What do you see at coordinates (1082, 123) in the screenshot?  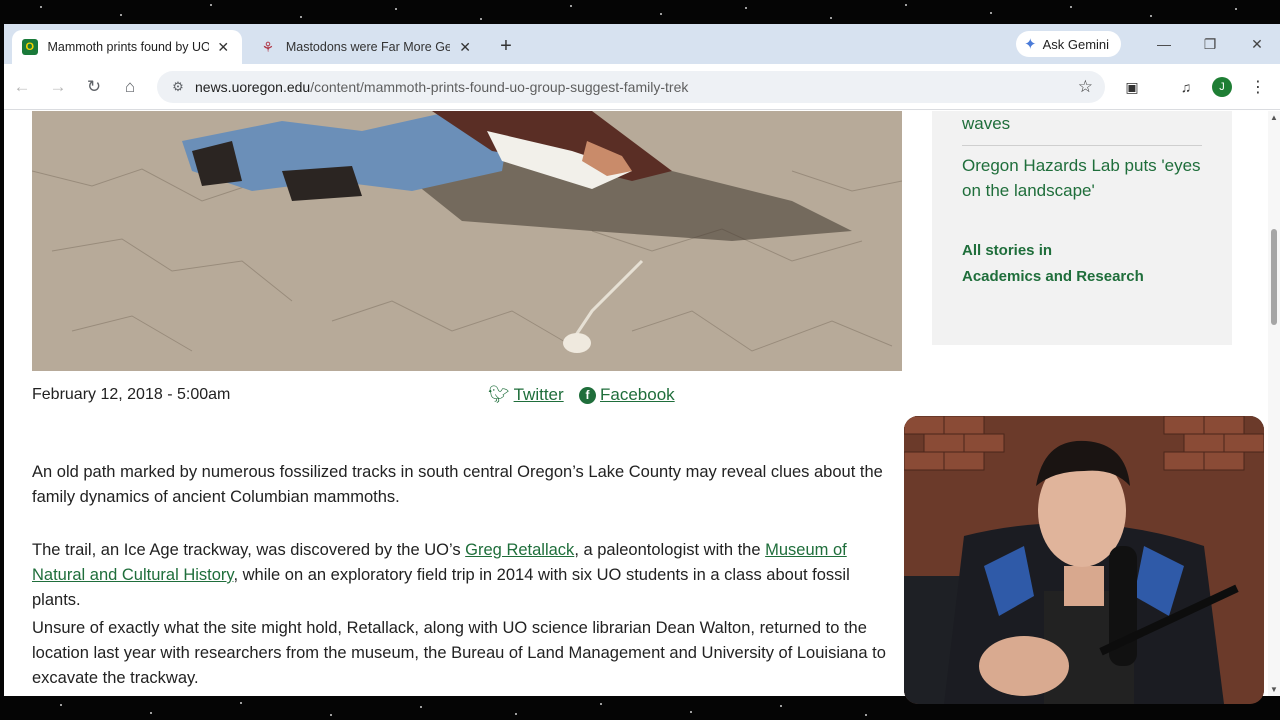 I see `related-story-link: waves` at bounding box center [1082, 123].